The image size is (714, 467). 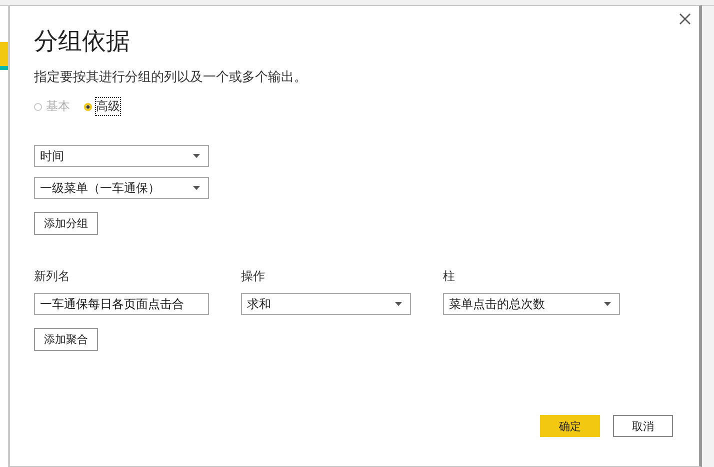 I want to click on radio-option: 高级, so click(x=102, y=106).